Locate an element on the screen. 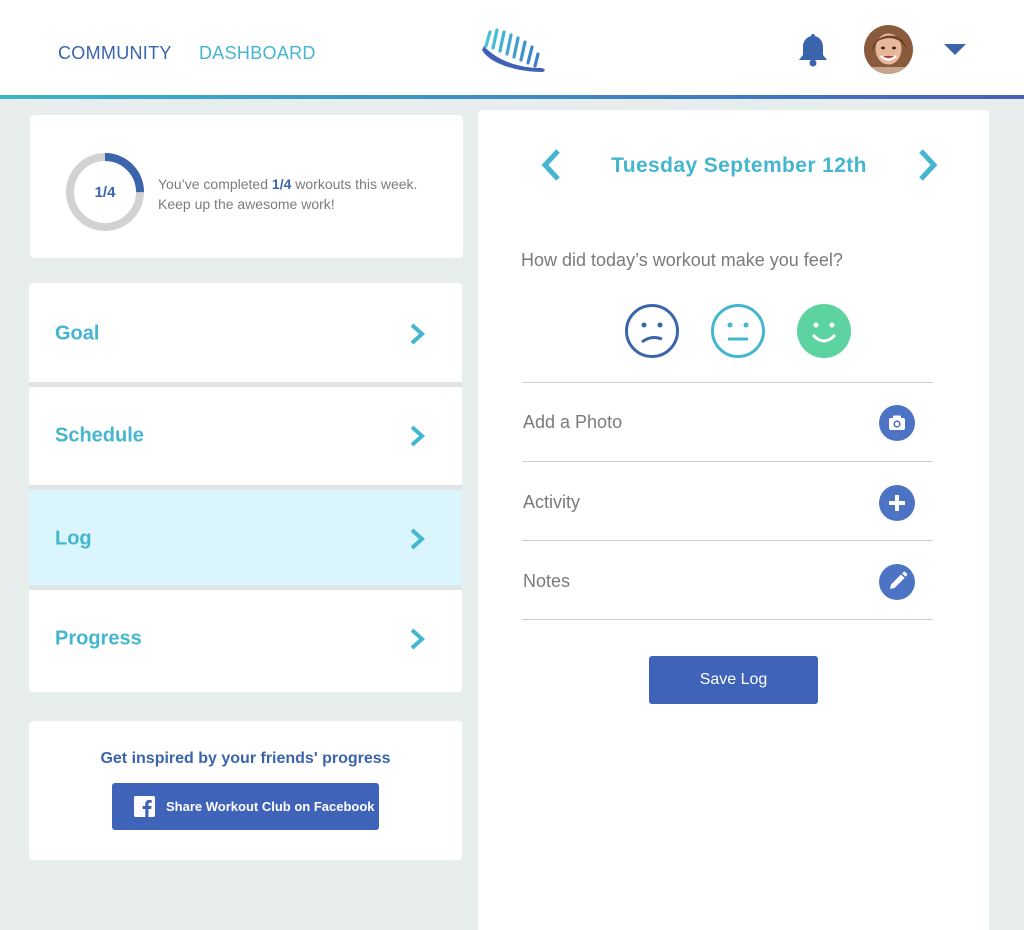  share-facebook-button: Share Workout Club on Facebook is located at coordinates (245, 806).